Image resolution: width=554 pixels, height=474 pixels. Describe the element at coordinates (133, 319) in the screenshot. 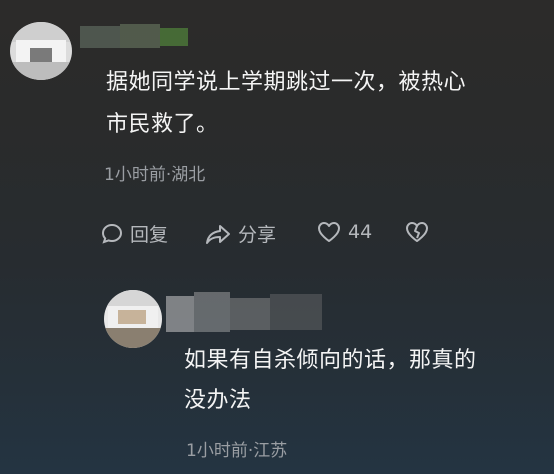

I see `reply-avatar` at that location.